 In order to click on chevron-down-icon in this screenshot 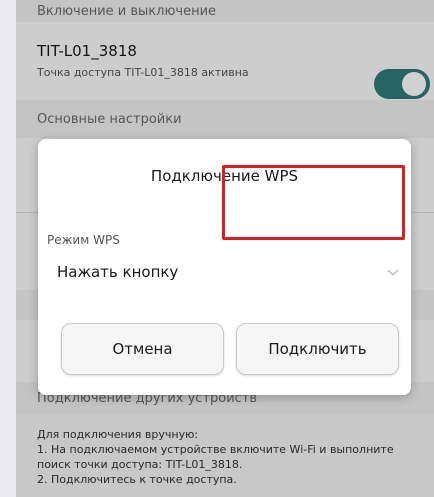, I will do `click(393, 272)`.